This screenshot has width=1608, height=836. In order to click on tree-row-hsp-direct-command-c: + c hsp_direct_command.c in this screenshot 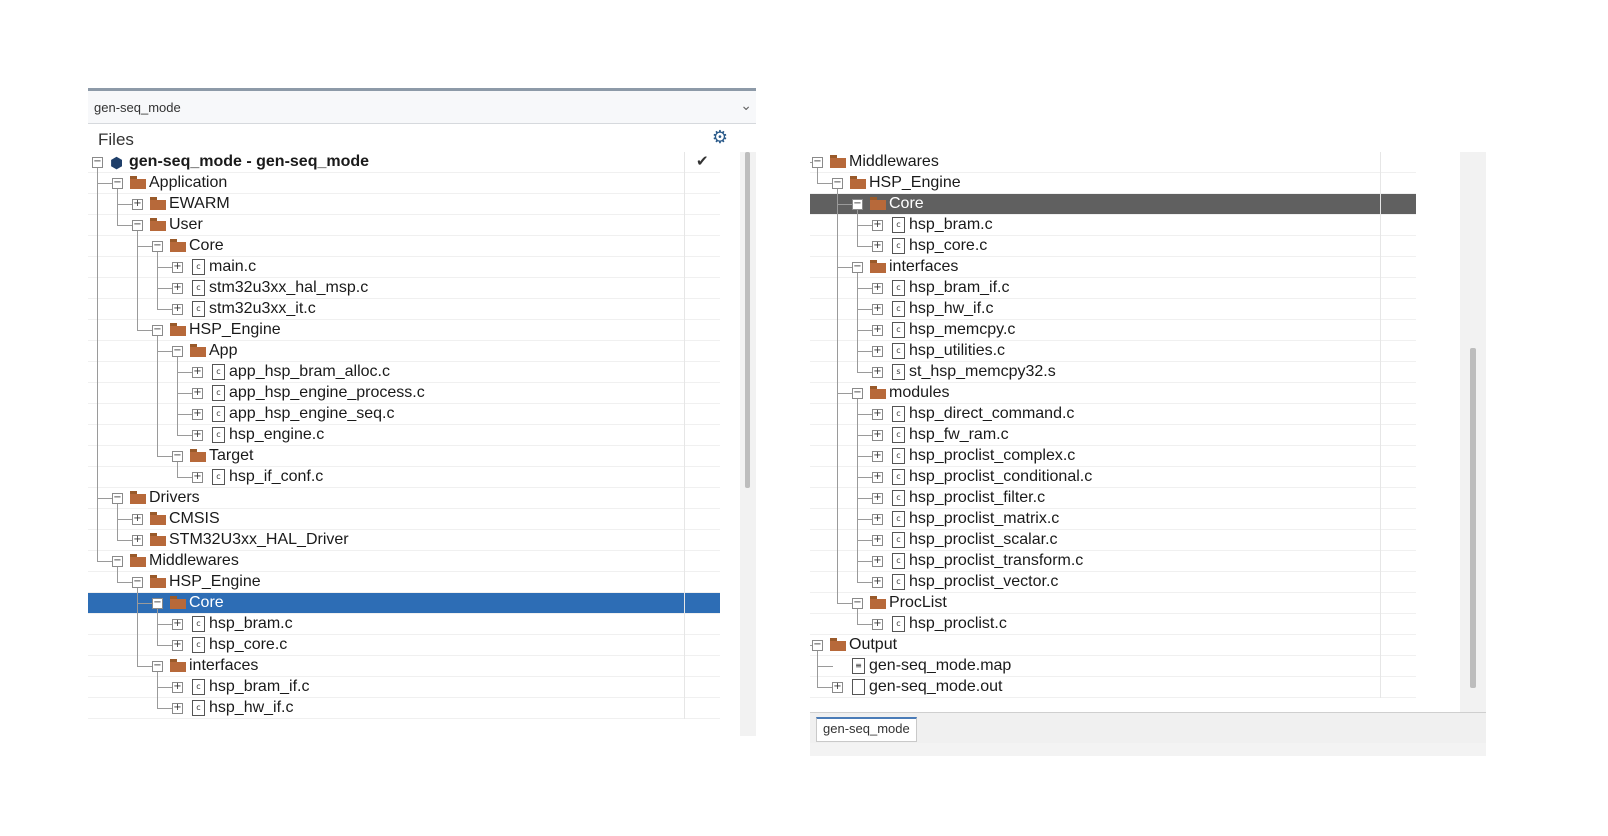, I will do `click(1113, 414)`.